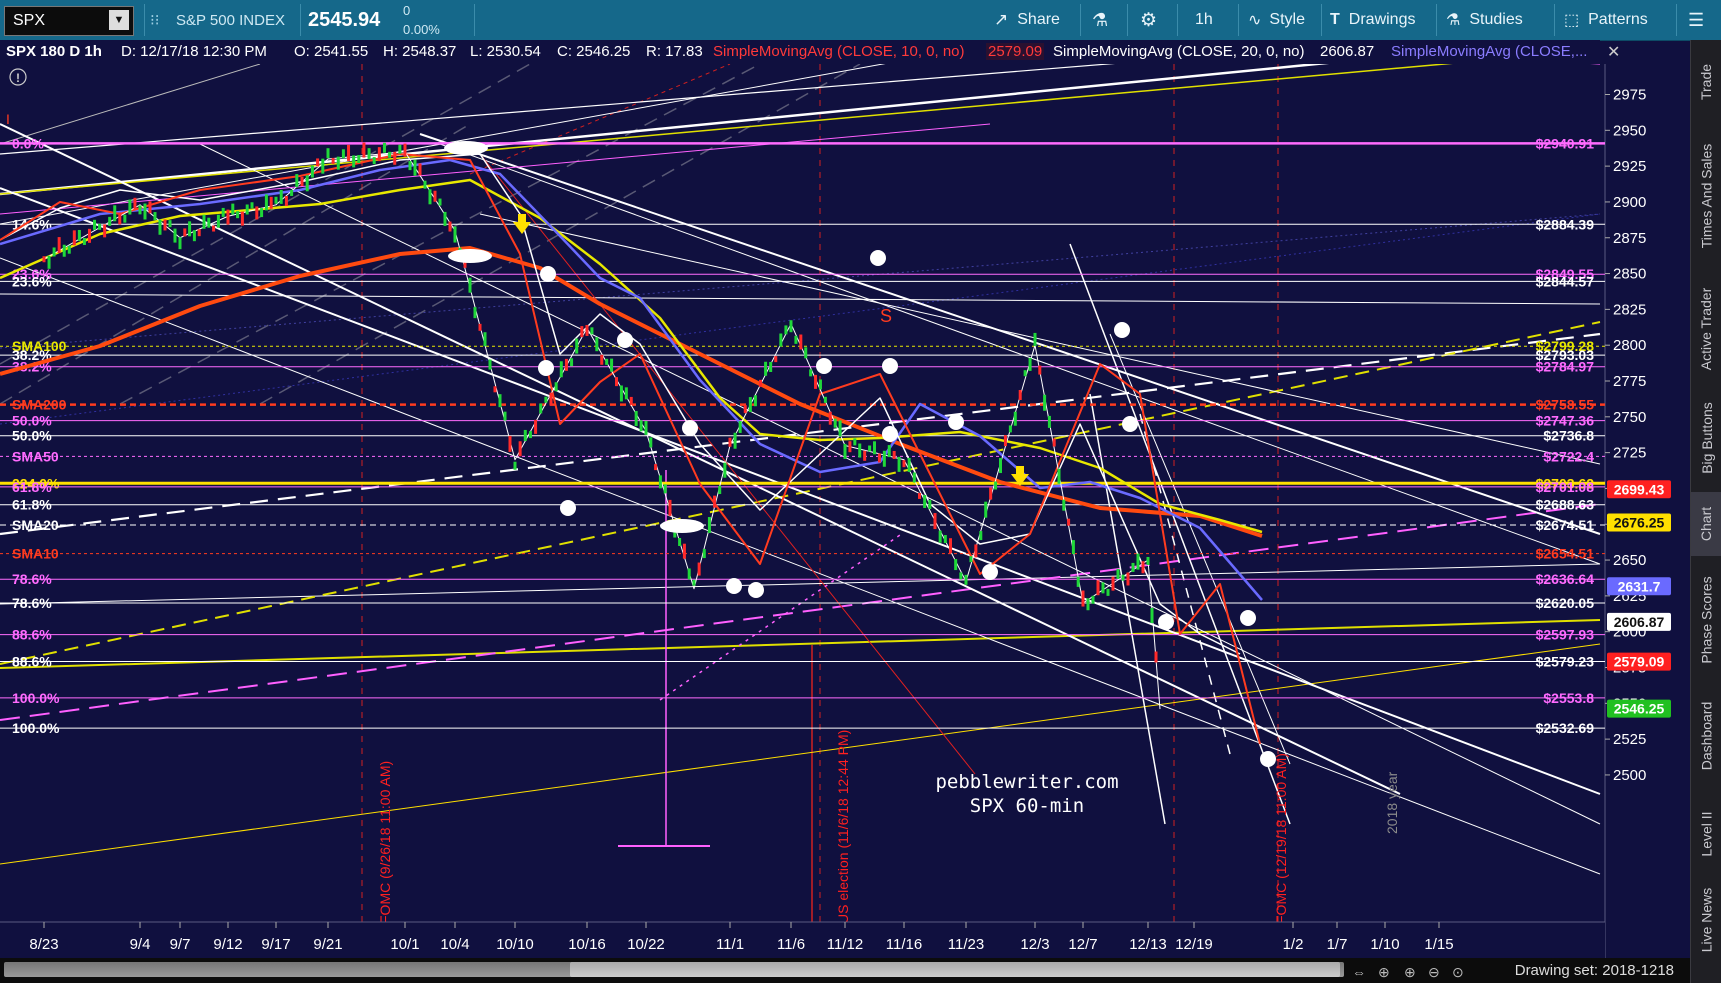 This screenshot has width=1721, height=983. Describe the element at coordinates (1458, 972) in the screenshot. I see `zoom-fit-icon: ⊙` at that location.